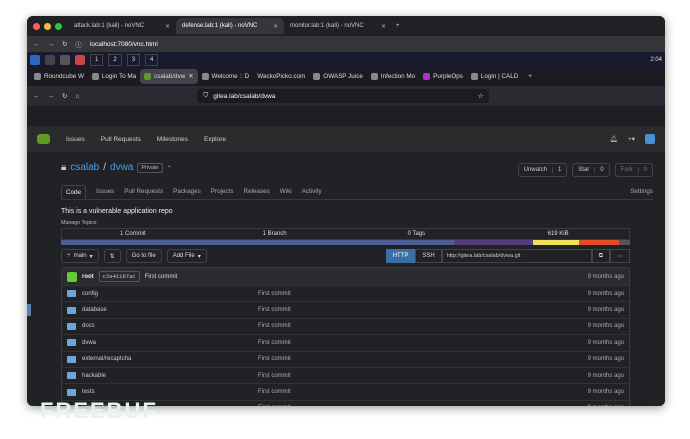 Image resolution: width=690 pixels, height=439 pixels. Describe the element at coordinates (77, 96) in the screenshot. I see `home-icon: ⌂` at that location.